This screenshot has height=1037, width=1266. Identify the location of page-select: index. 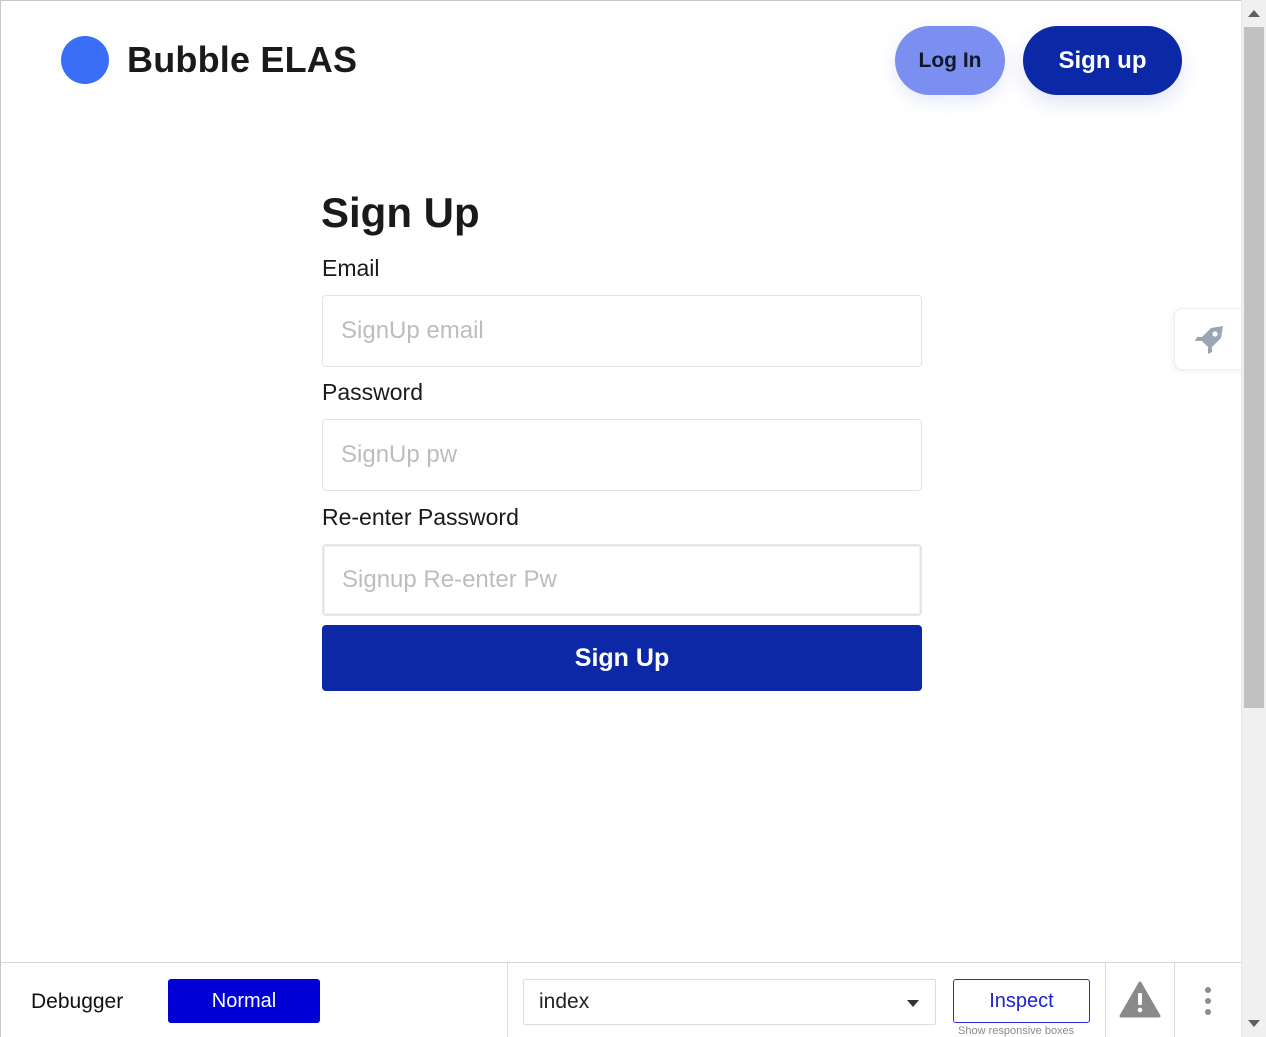
(729, 1002).